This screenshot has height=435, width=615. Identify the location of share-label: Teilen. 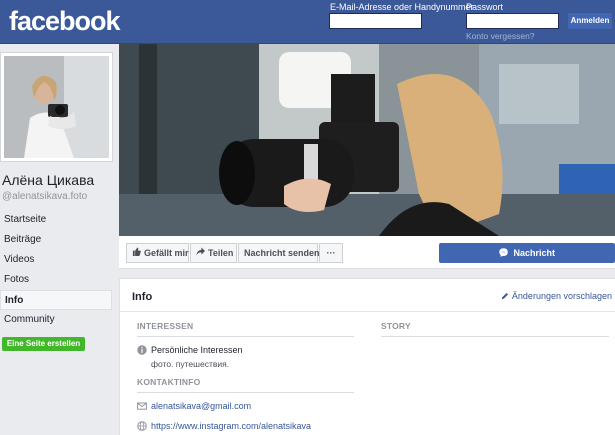
(221, 253).